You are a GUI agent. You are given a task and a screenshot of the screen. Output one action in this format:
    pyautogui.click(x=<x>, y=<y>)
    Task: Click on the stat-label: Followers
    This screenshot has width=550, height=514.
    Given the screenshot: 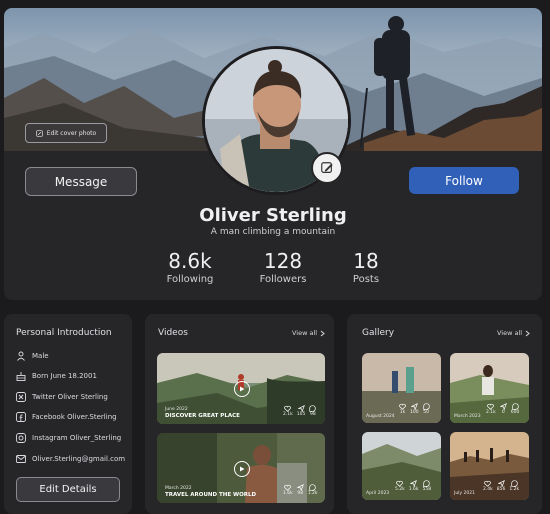 What is the action you would take?
    pyautogui.click(x=283, y=279)
    